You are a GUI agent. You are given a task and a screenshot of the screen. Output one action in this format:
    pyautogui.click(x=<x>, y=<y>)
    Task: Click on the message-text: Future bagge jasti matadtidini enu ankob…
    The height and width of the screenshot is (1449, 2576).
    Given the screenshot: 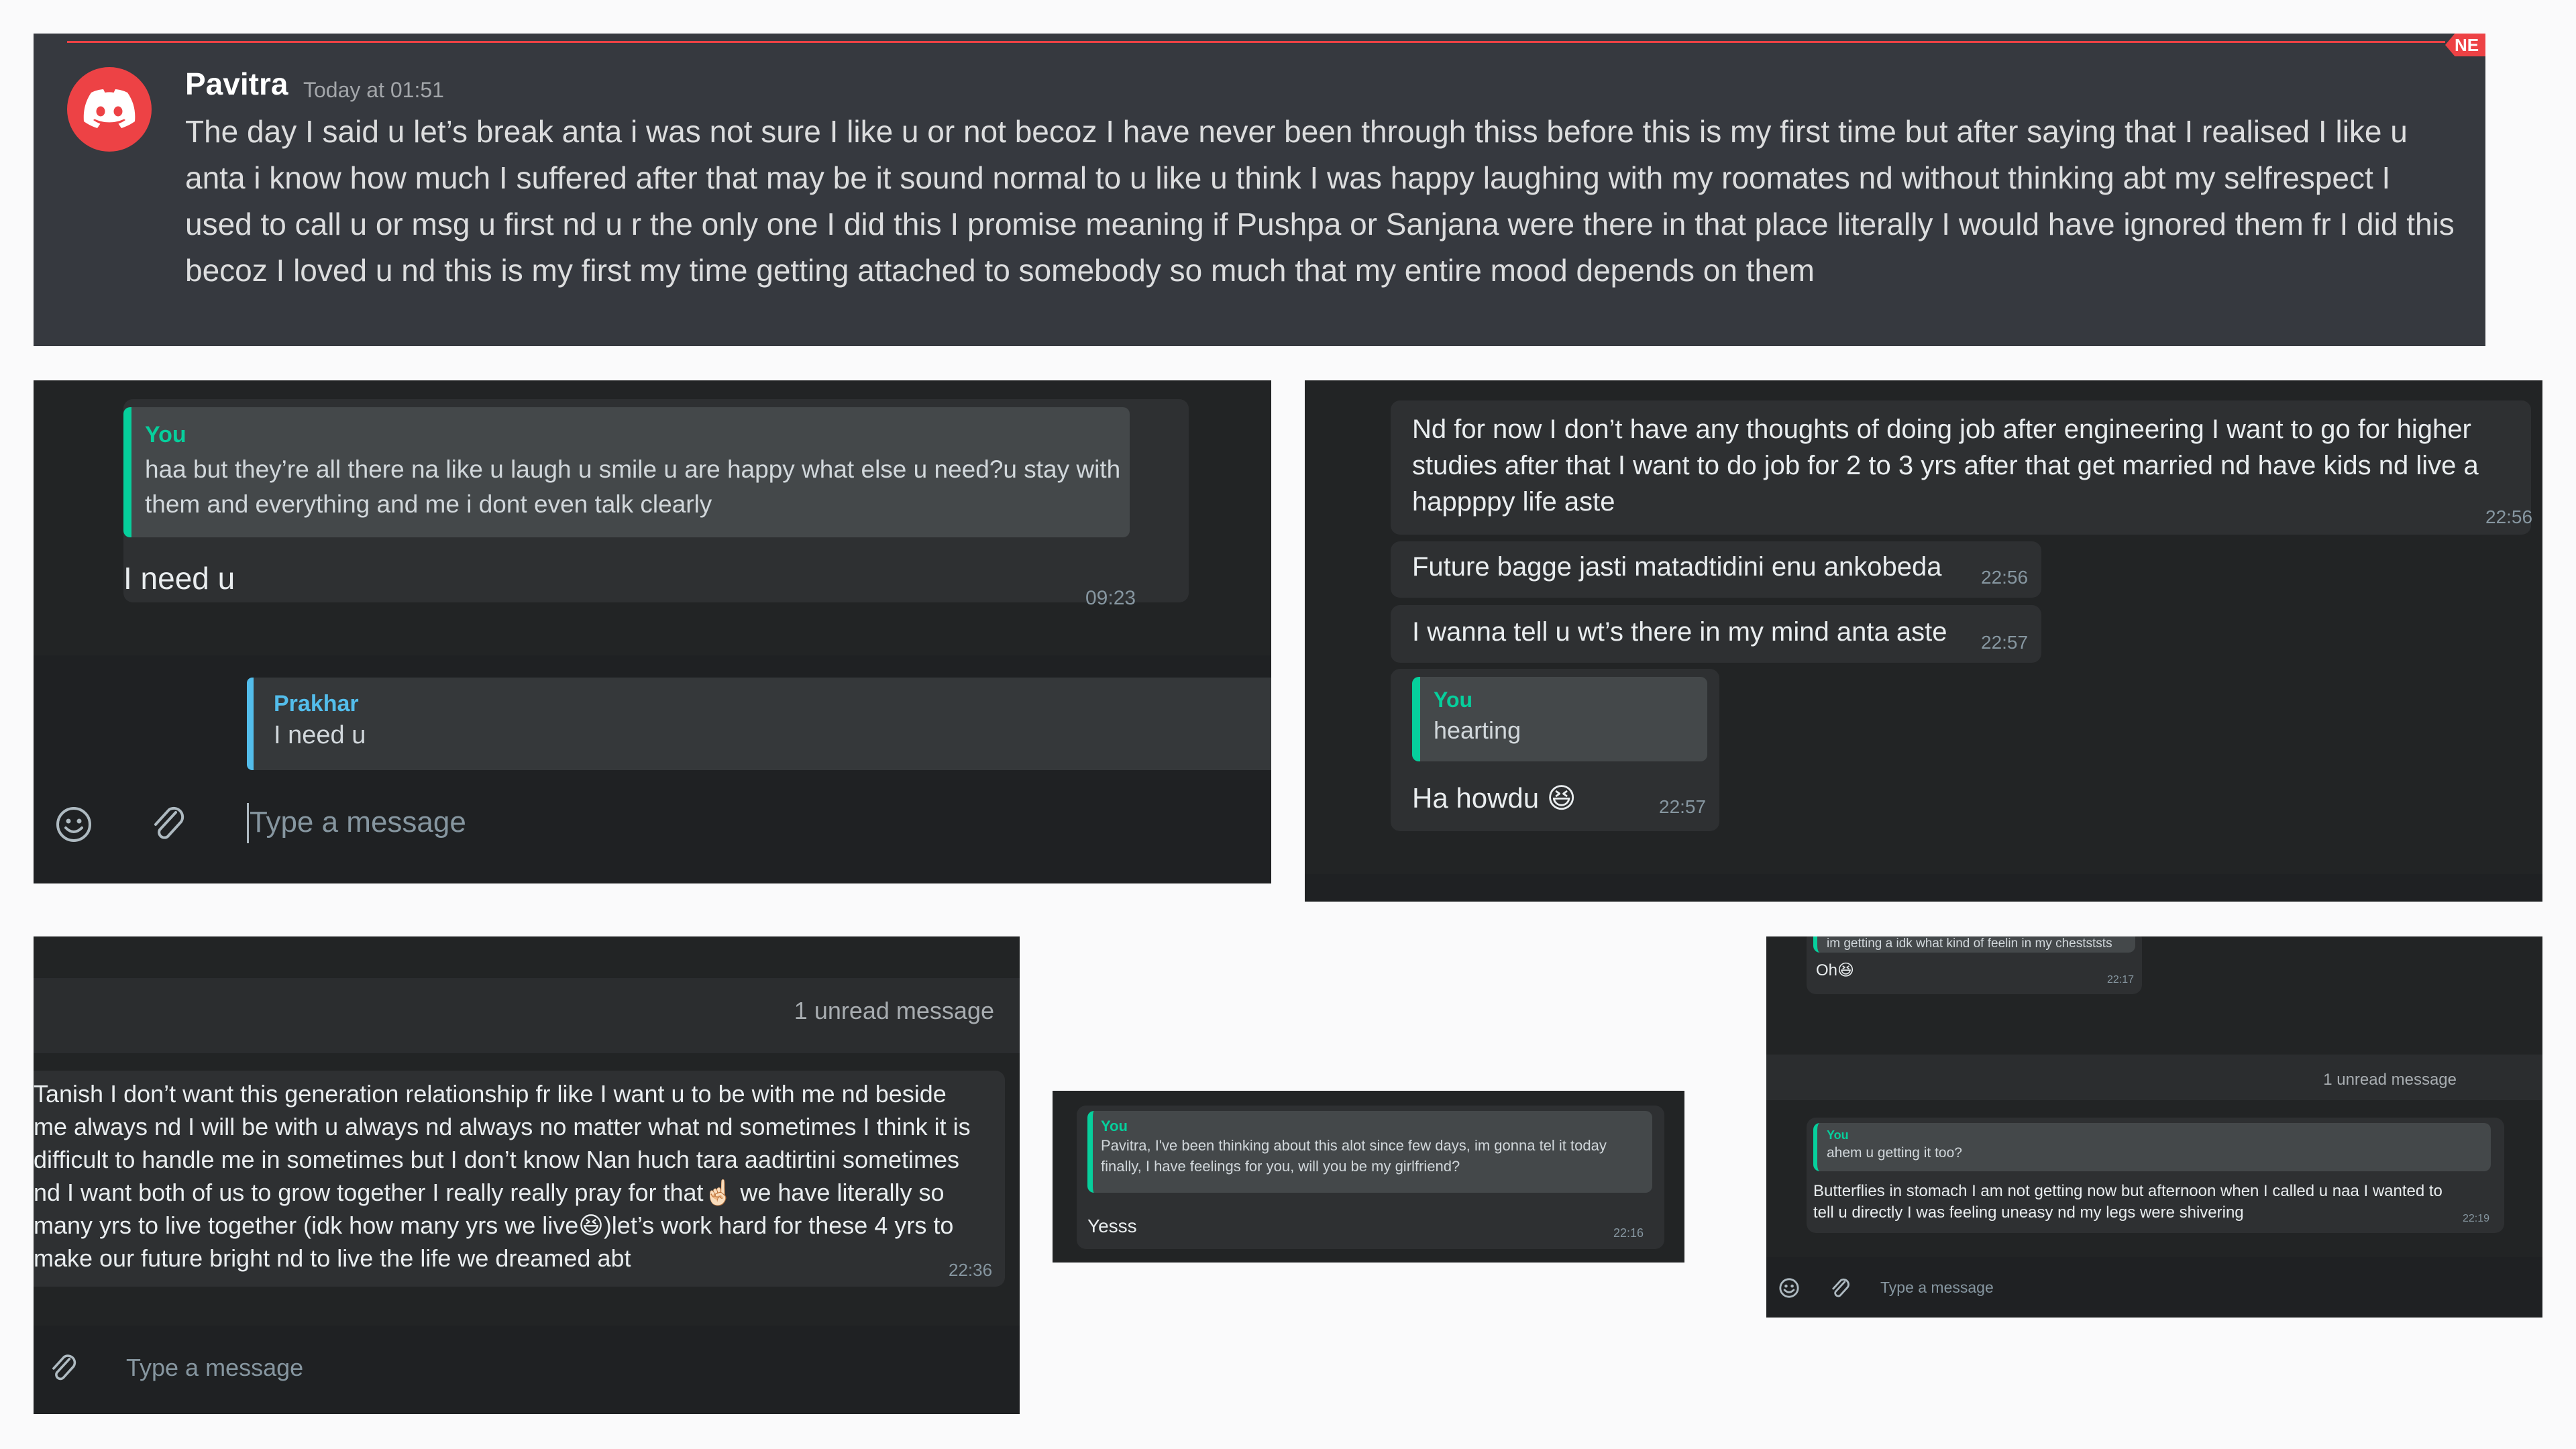 What is the action you would take?
    pyautogui.click(x=1677, y=567)
    